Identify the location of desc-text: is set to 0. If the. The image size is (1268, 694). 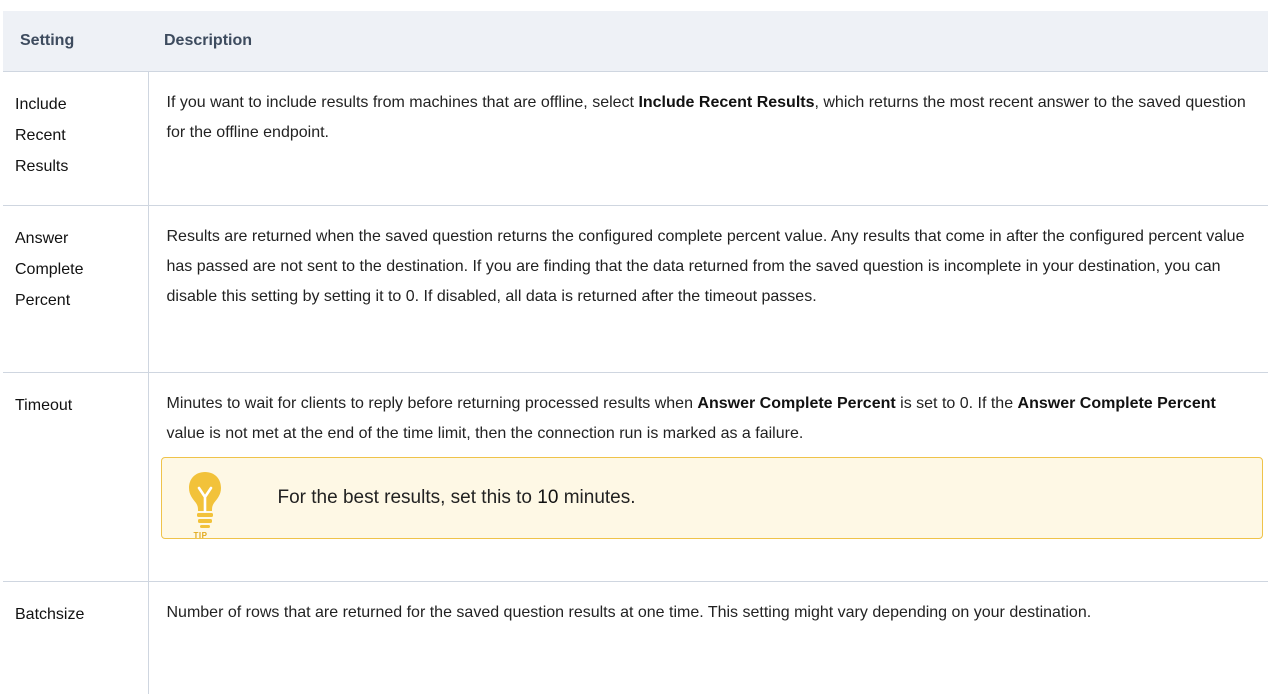
(956, 403).